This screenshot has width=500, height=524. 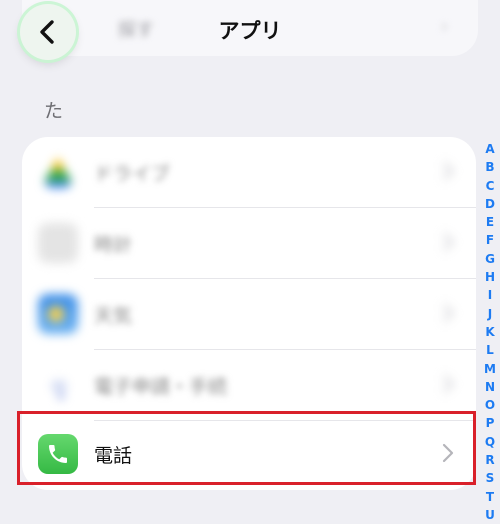 I want to click on index-letter-b: B, so click(x=489, y=167).